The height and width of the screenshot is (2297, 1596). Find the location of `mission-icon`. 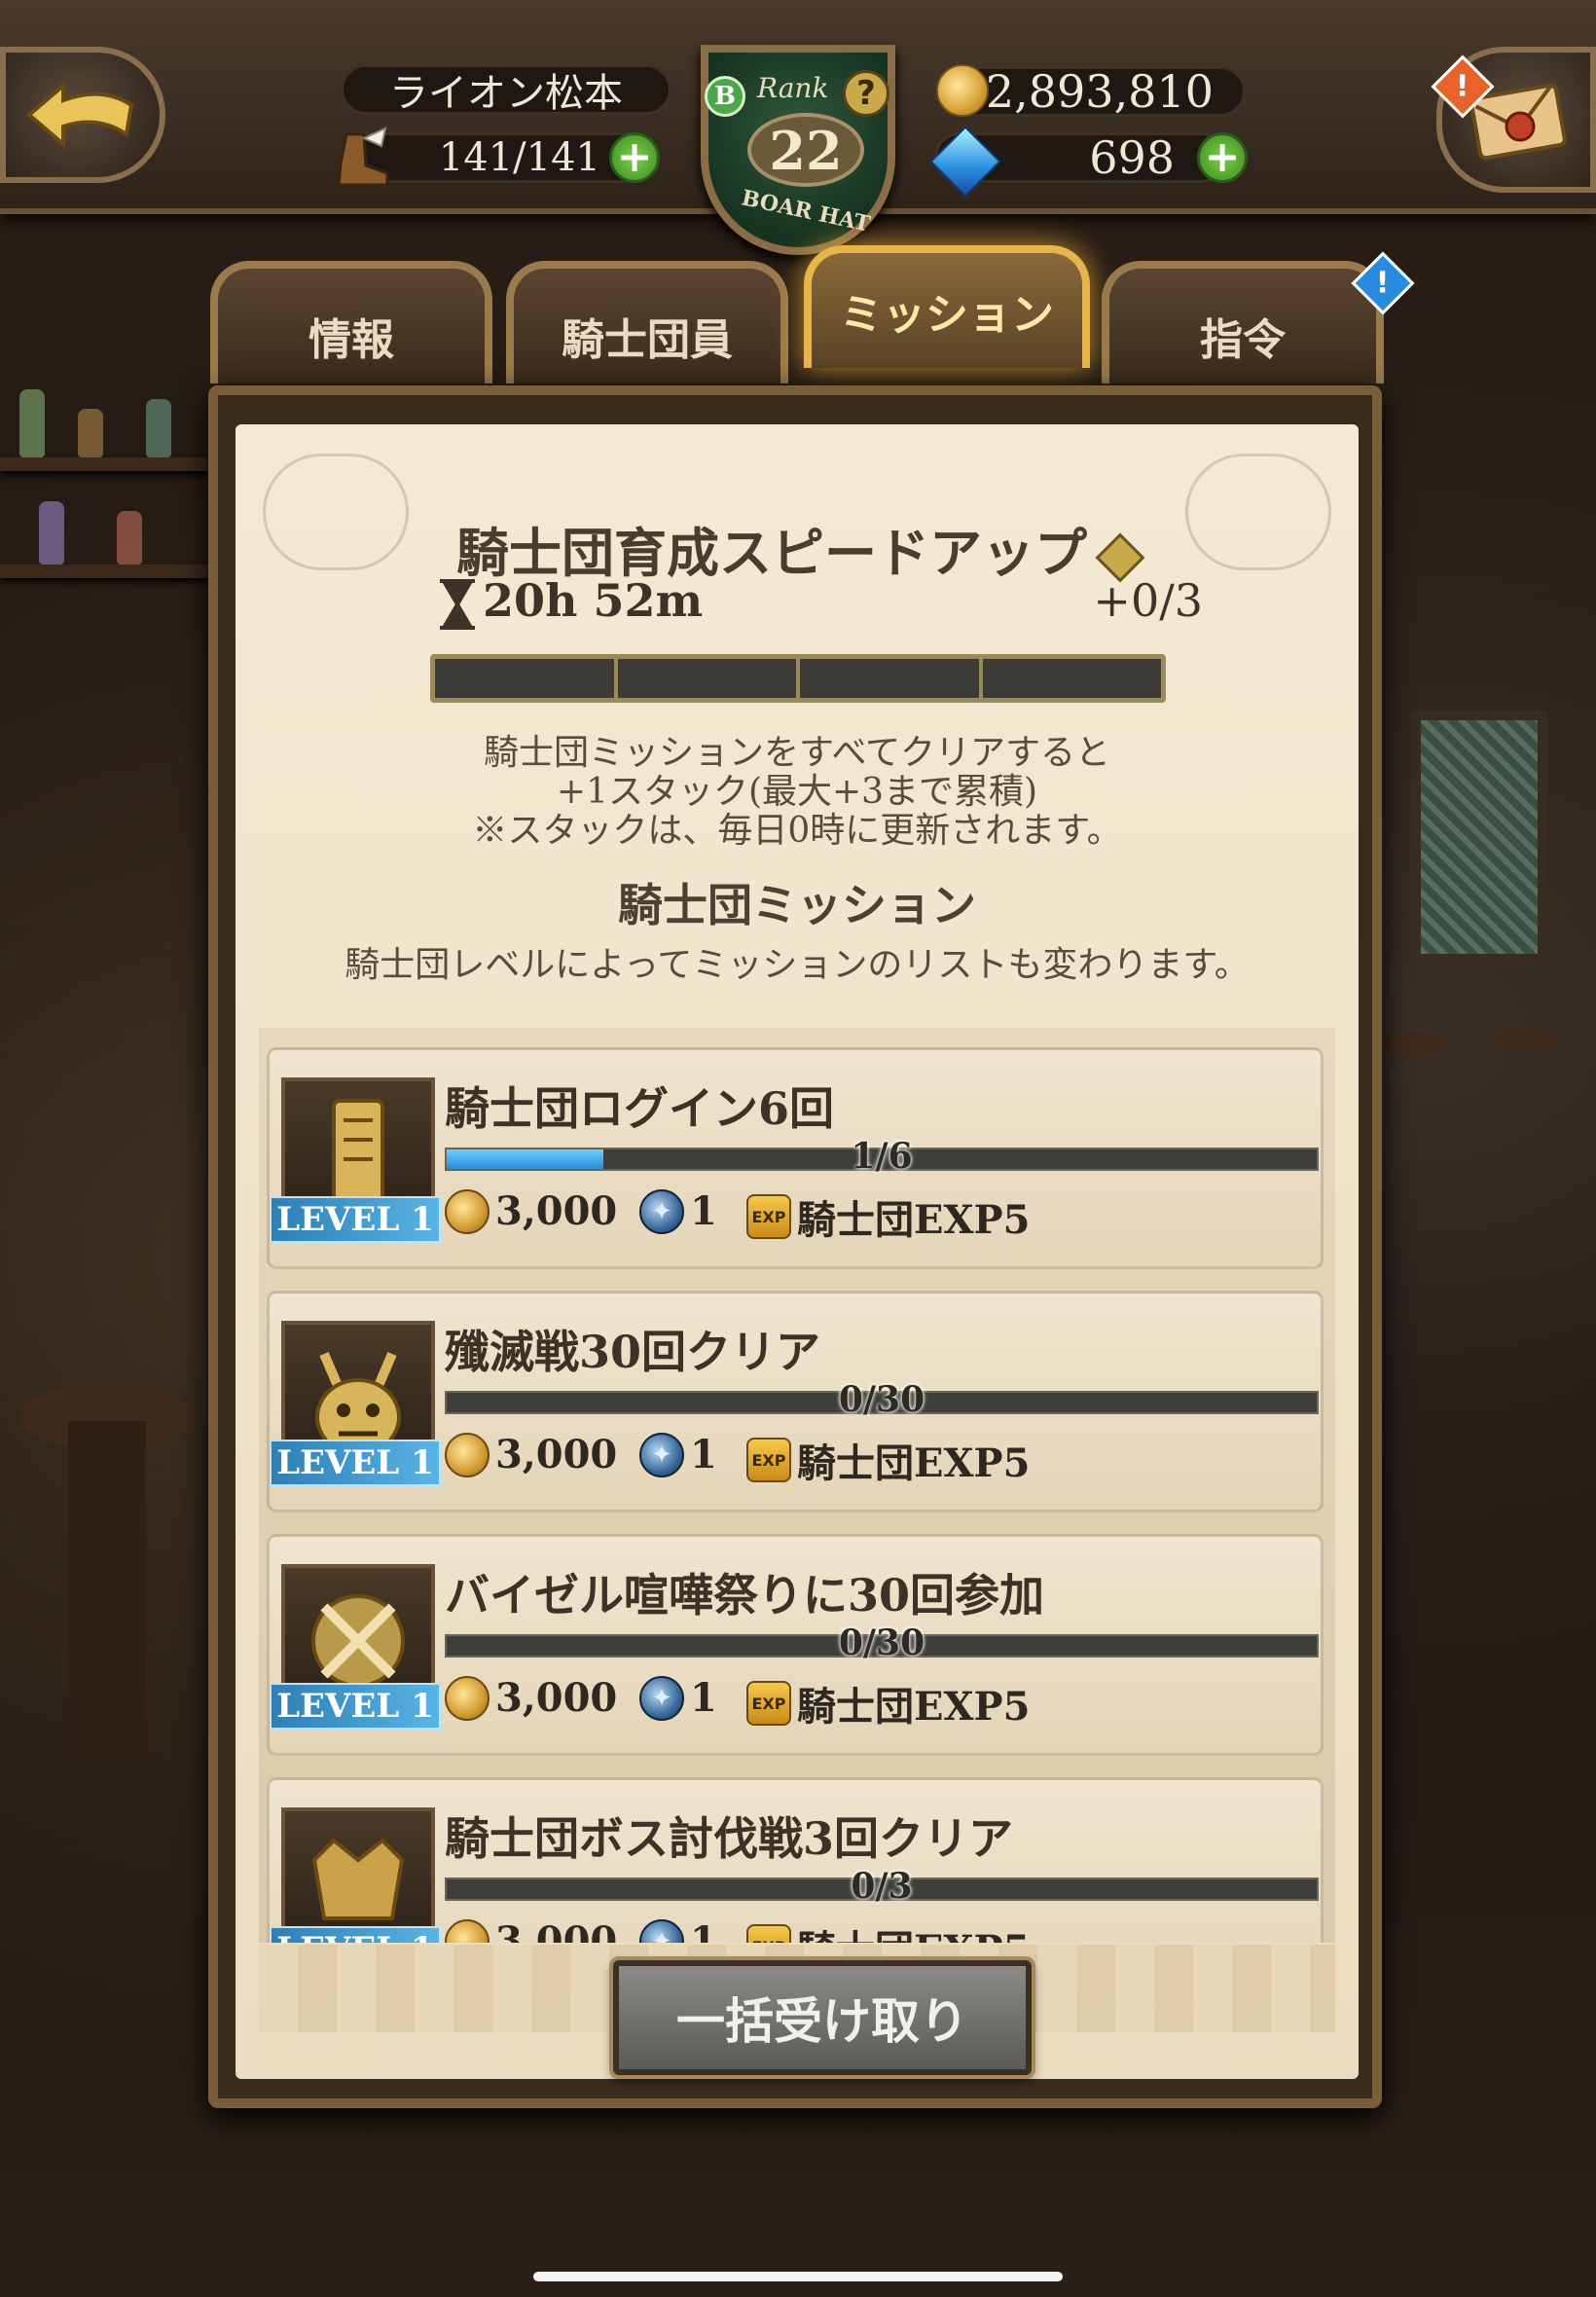

mission-icon is located at coordinates (358, 1875).